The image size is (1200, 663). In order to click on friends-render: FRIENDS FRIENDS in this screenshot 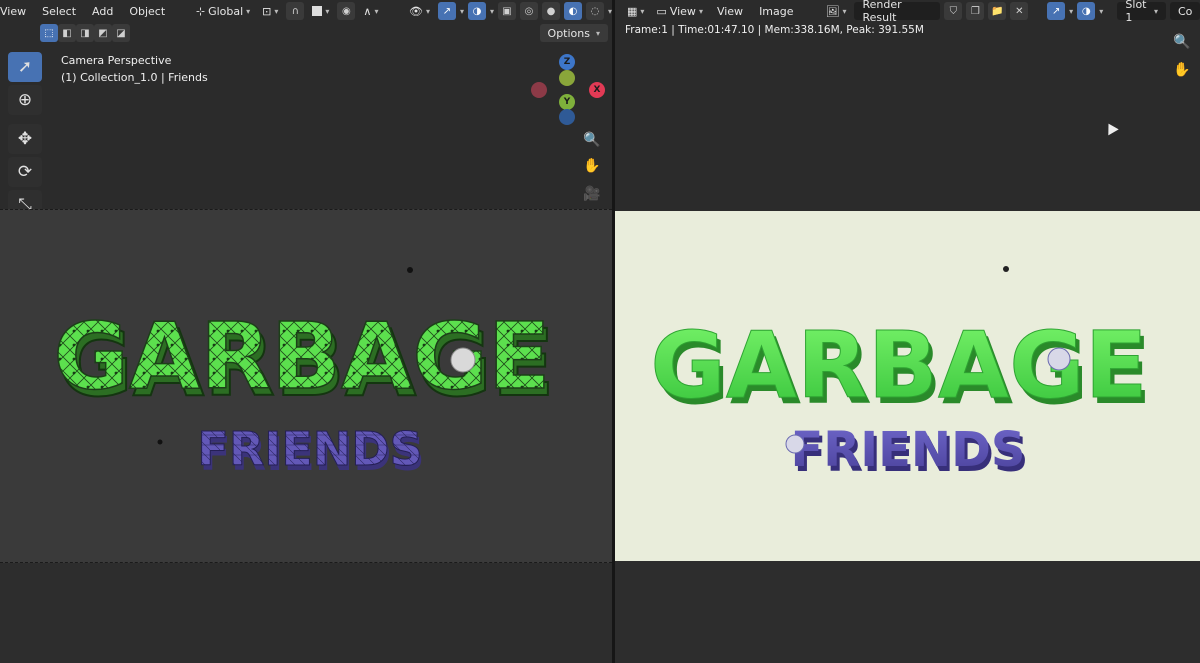, I will do `click(910, 452)`.